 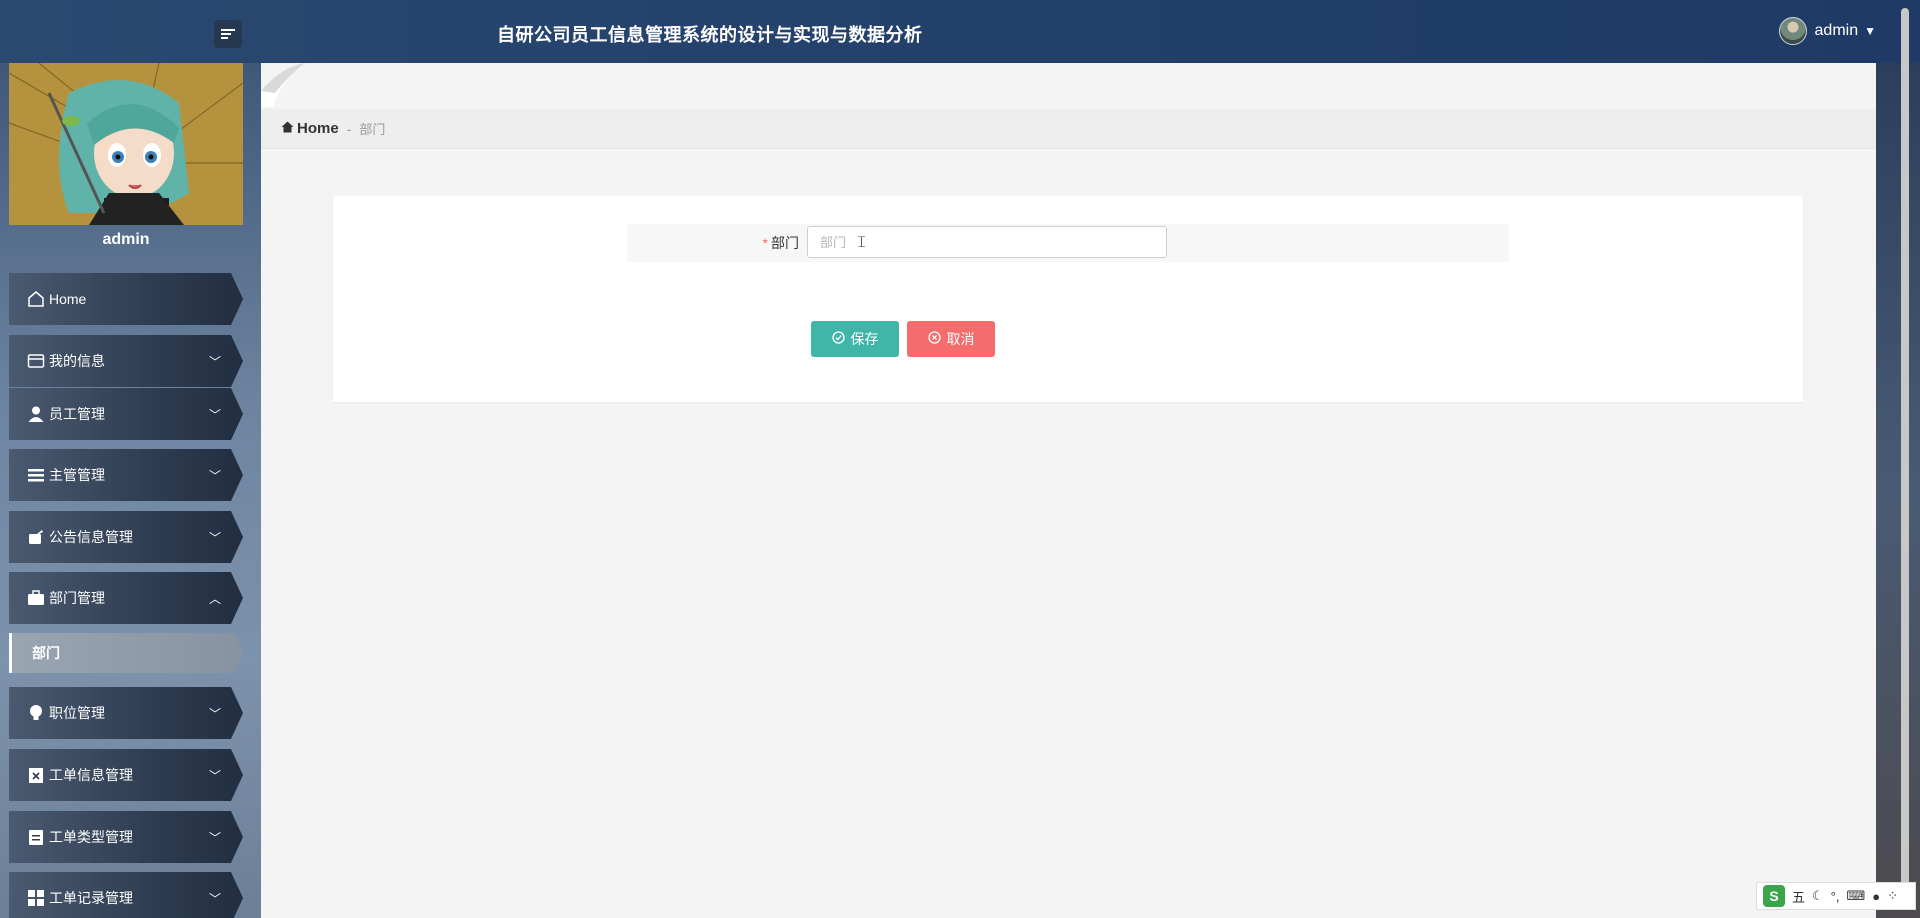 I want to click on save-button: 保存, so click(x=855, y=339).